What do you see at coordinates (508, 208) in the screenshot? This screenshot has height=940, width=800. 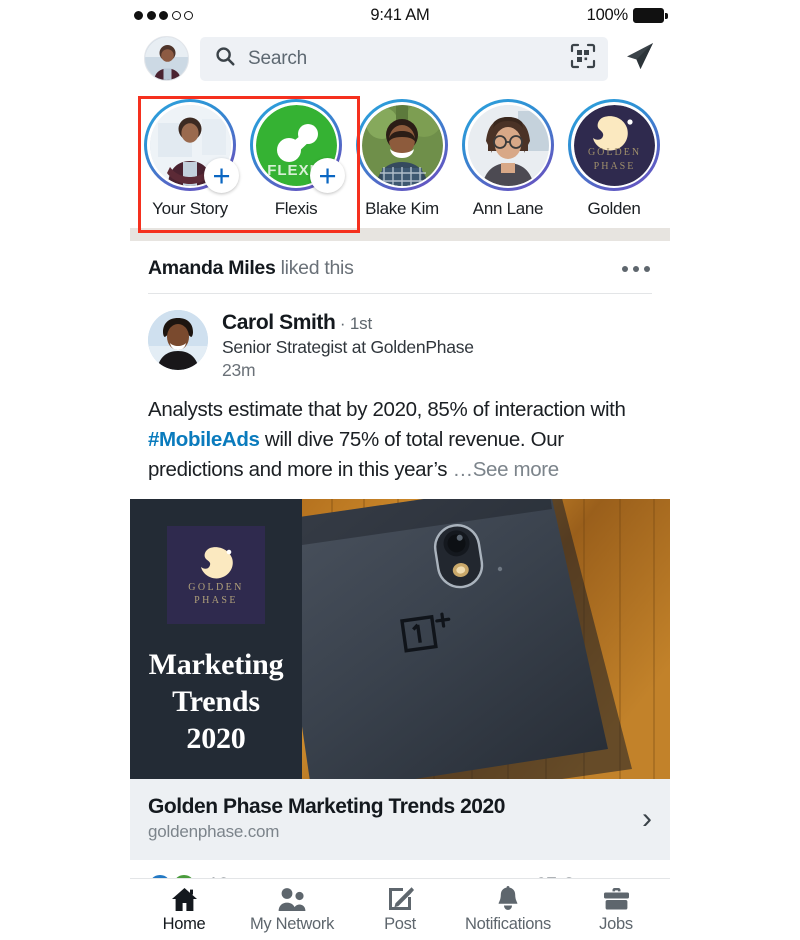 I see `story-label: Ann Lane` at bounding box center [508, 208].